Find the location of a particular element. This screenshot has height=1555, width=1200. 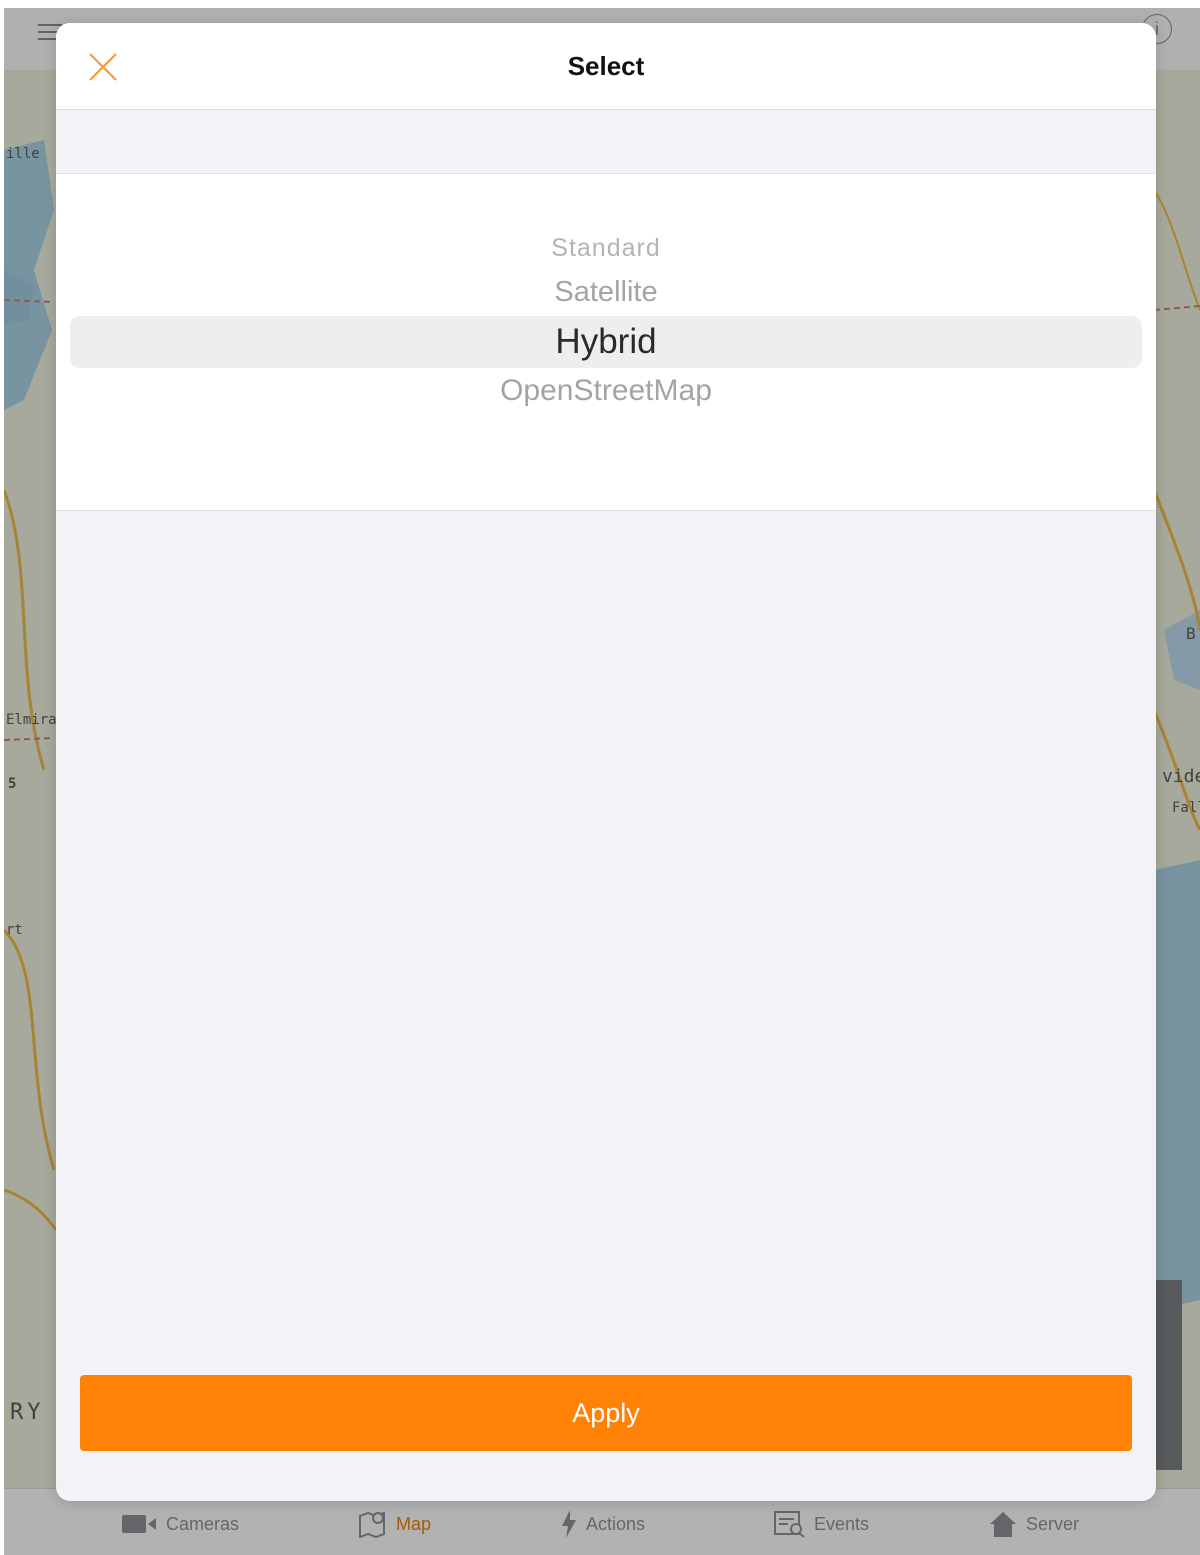

picker-option-openstreetmap: OpenStreetMap is located at coordinates (606, 391).